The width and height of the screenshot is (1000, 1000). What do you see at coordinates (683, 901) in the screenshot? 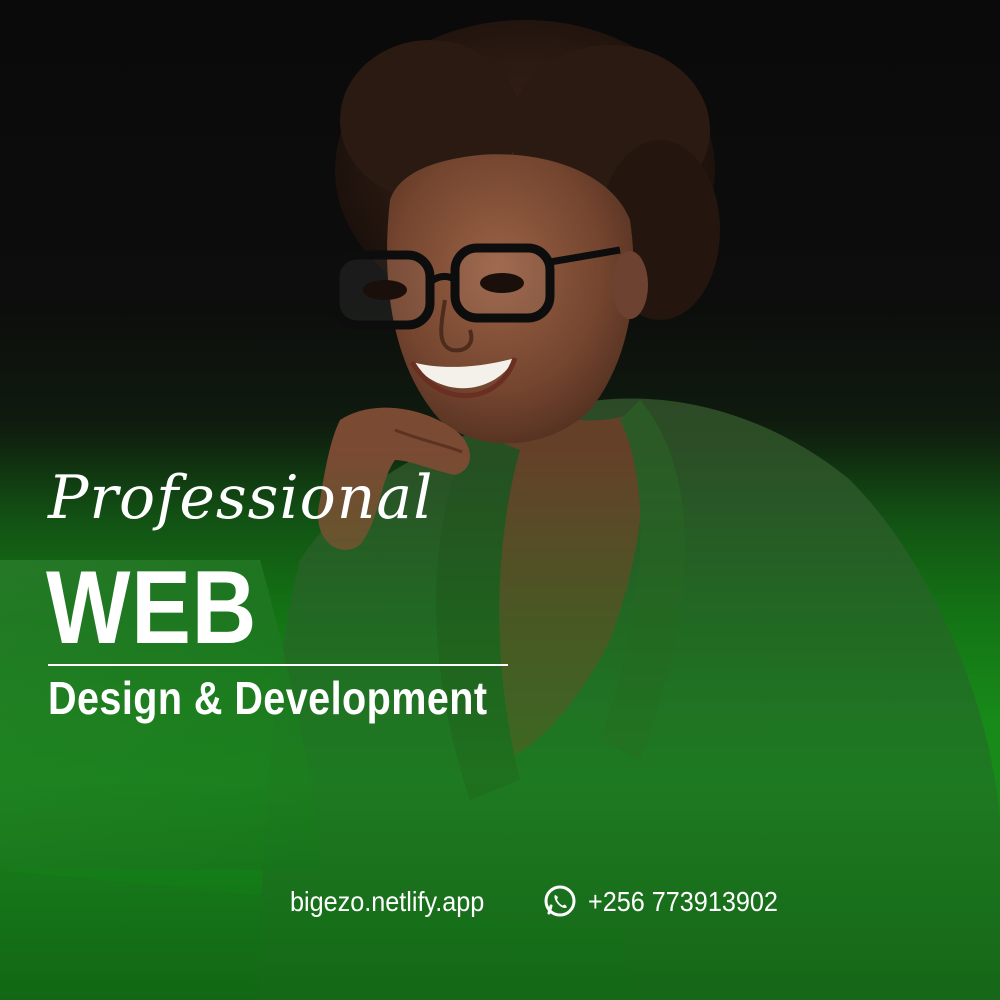
I see `phone-number: +256 773913902` at bounding box center [683, 901].